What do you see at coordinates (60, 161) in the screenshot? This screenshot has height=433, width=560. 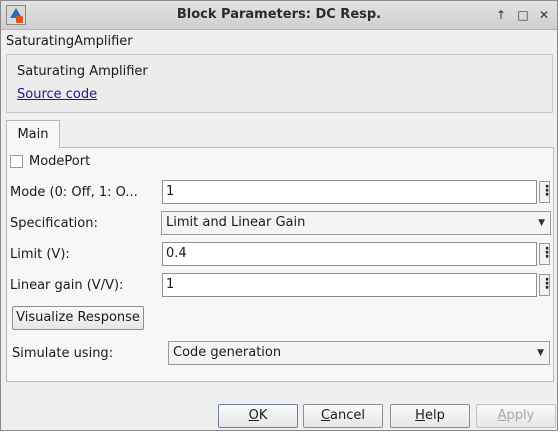 I see `modeport-label: ModePort` at bounding box center [60, 161].